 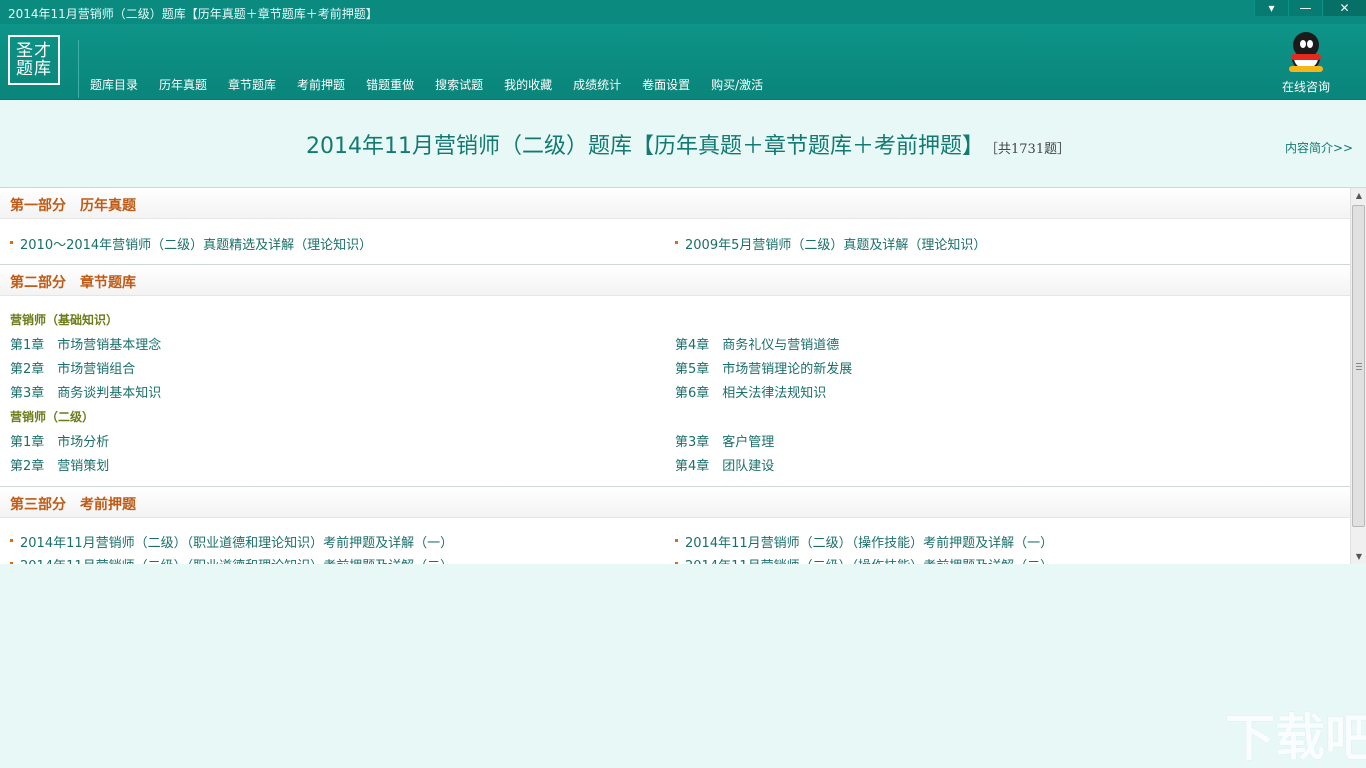 What do you see at coordinates (869, 541) in the screenshot?
I see `mock-exam-link: 2014年11月营销师（二级）（操作技能）考前押题及详解（一）` at bounding box center [869, 541].